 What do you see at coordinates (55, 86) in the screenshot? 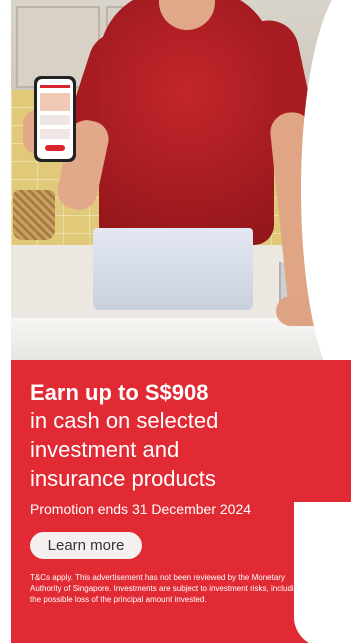
I see `phone-screen-header` at bounding box center [55, 86].